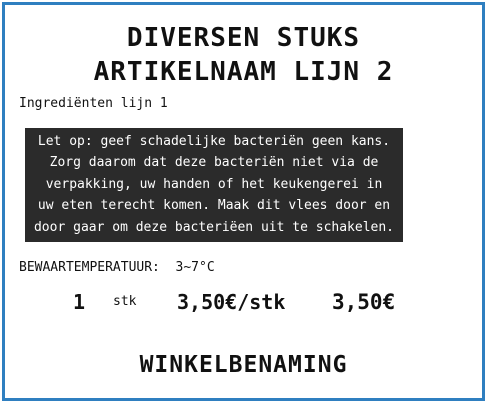 The image size is (485, 401). What do you see at coordinates (243, 72) in the screenshot?
I see `title-line-2: ARTIKELNAAM LIJN 2` at bounding box center [243, 72].